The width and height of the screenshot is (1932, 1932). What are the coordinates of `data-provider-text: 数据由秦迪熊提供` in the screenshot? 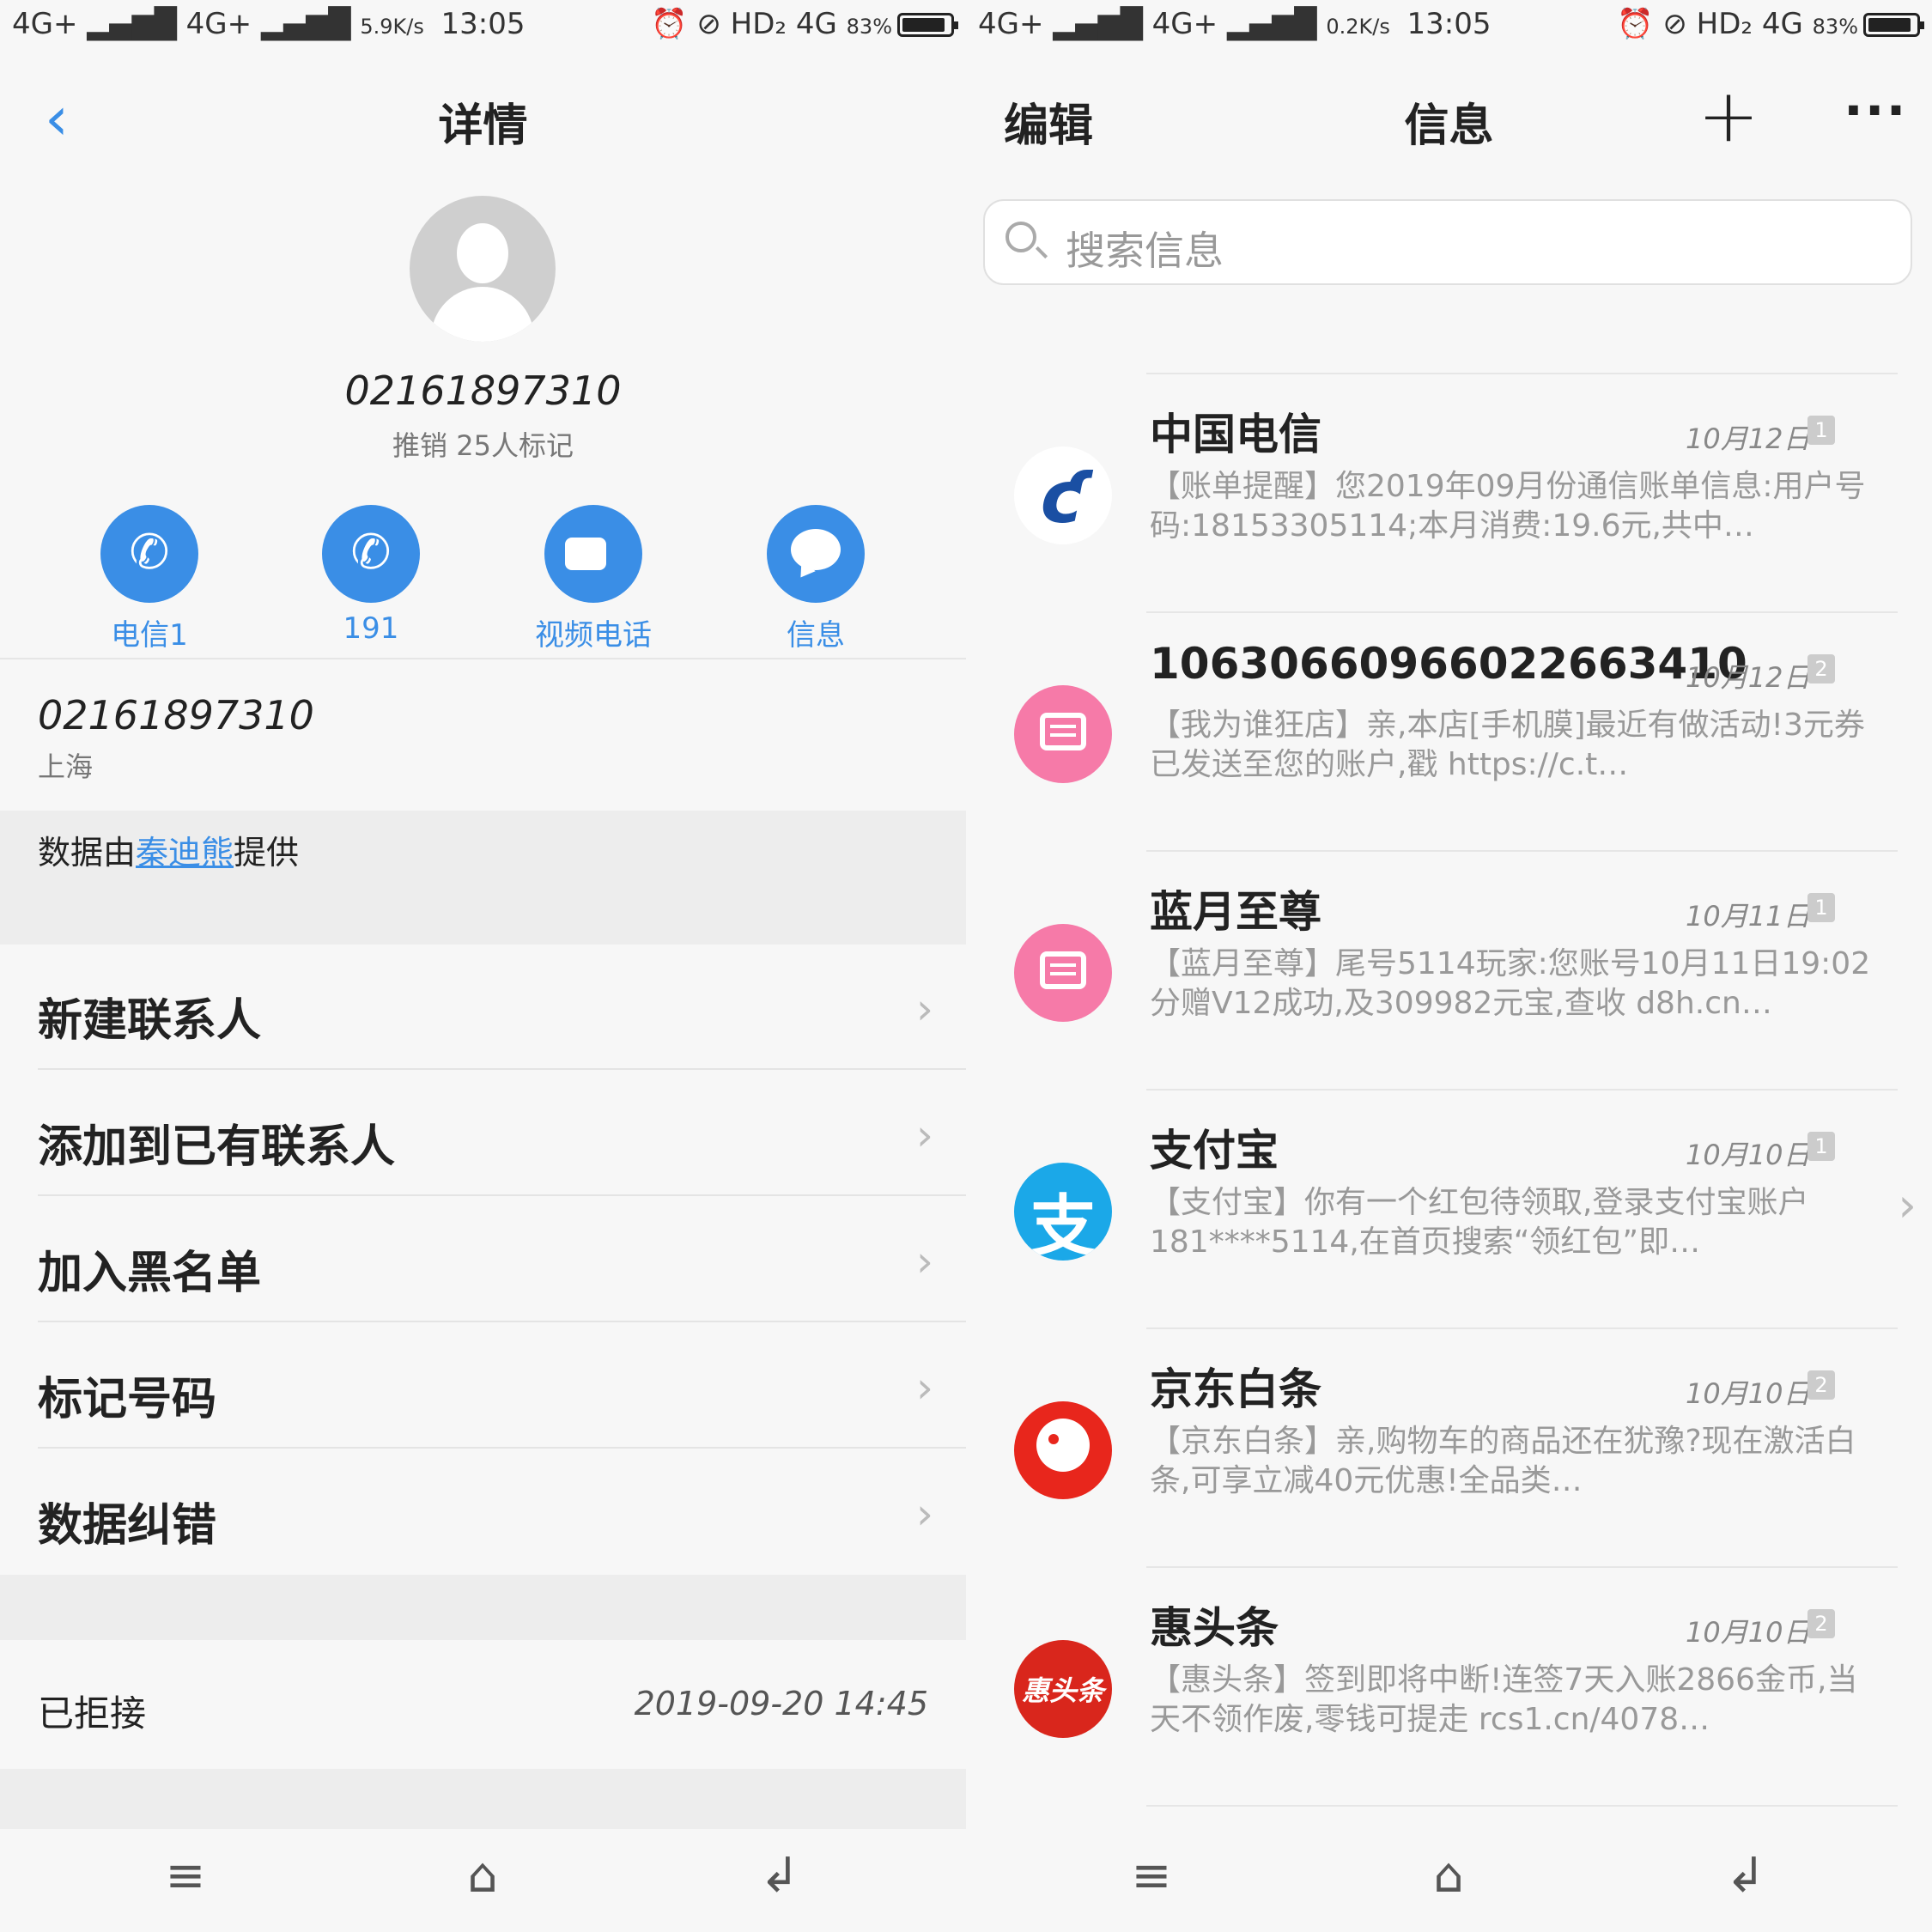 It's located at (169, 853).